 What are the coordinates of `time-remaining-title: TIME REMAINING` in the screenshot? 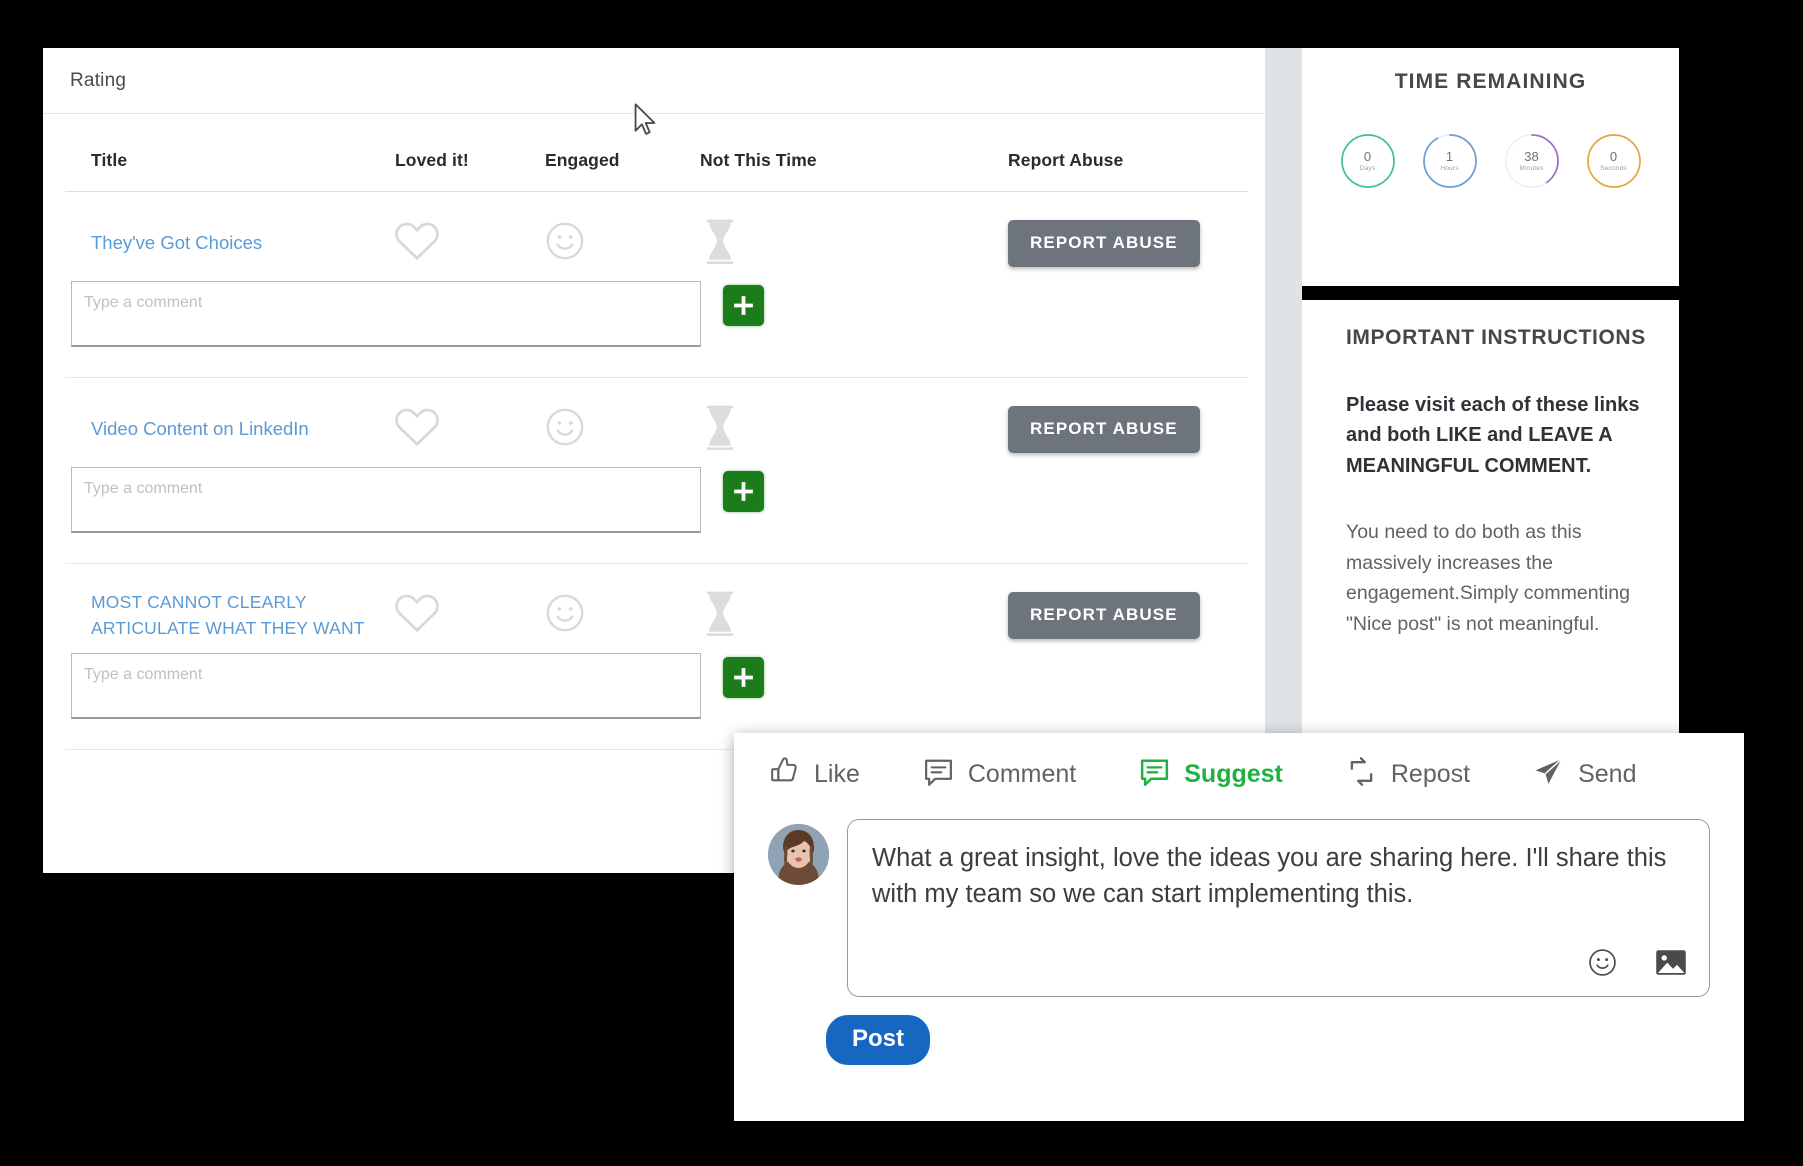 It's located at (1490, 81).